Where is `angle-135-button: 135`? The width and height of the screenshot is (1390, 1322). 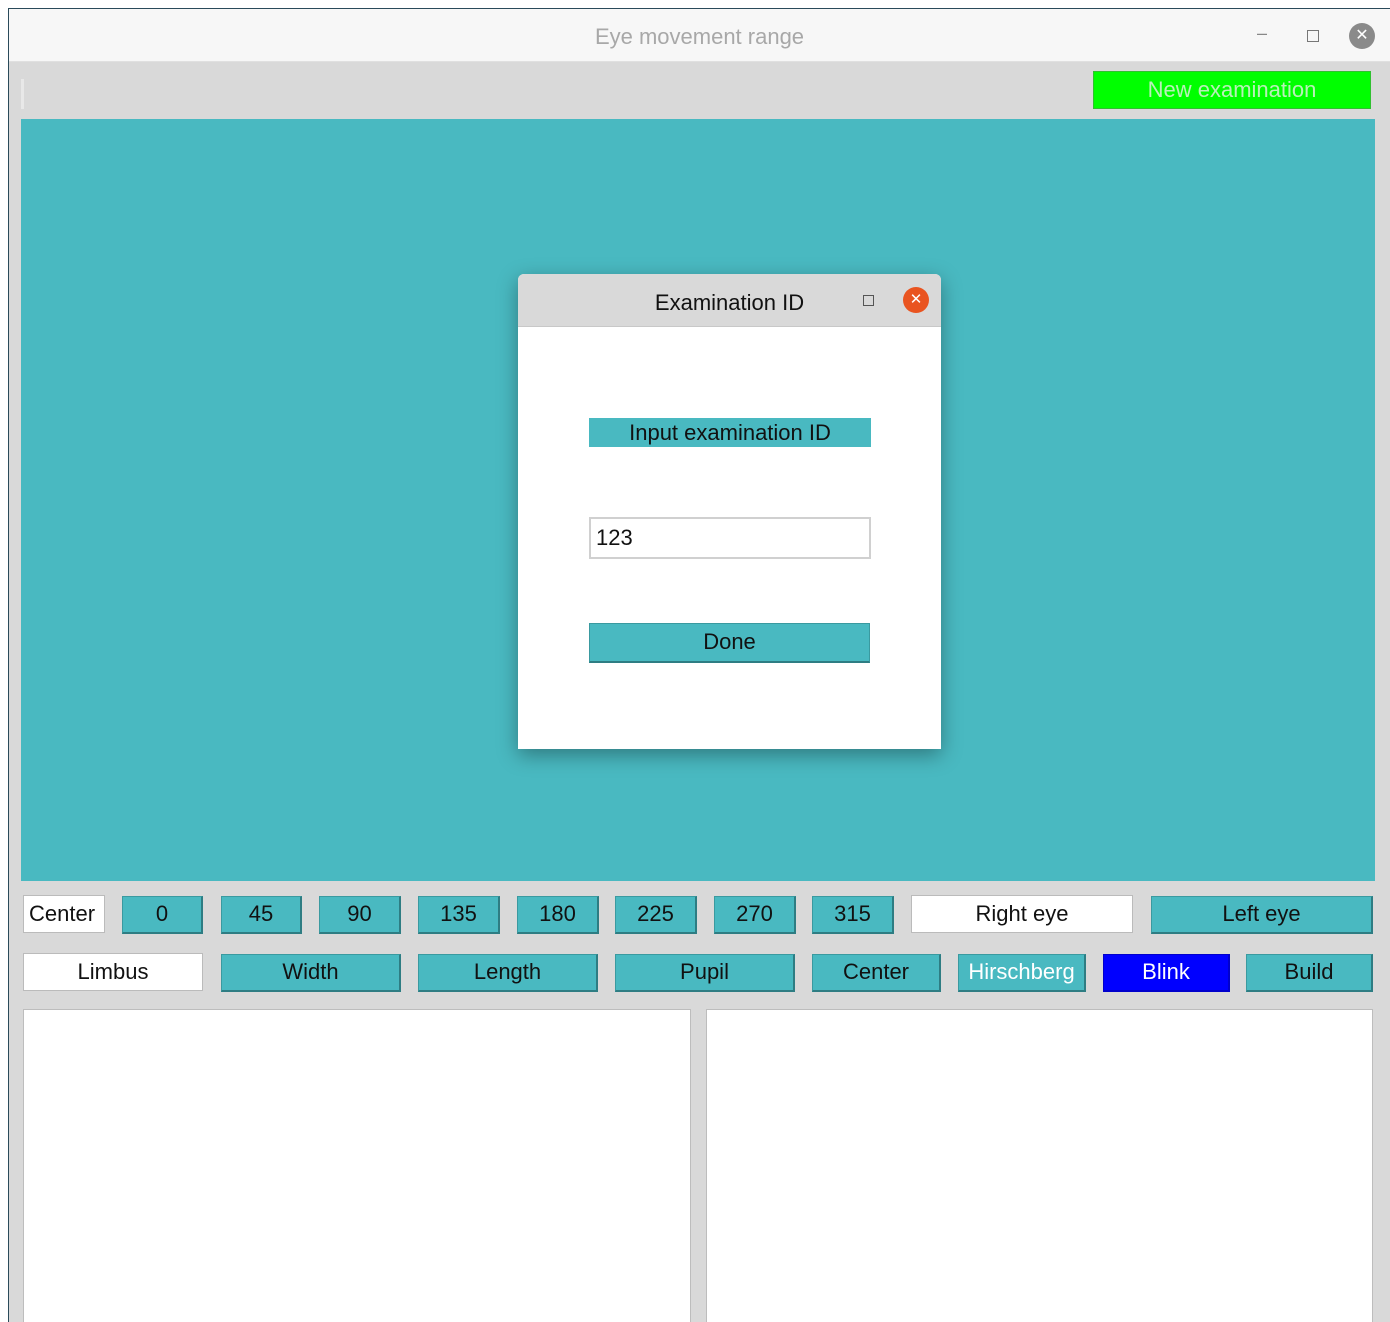 angle-135-button: 135 is located at coordinates (459, 915).